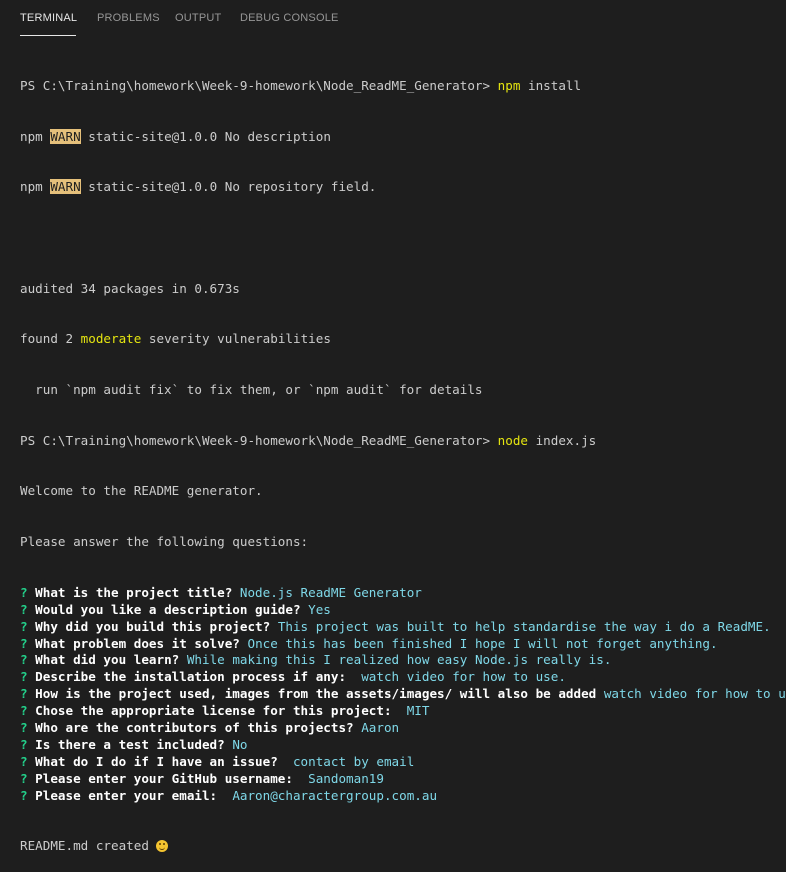  Describe the element at coordinates (172, 609) in the screenshot. I see `question-text: Would you like a description guide?` at that location.